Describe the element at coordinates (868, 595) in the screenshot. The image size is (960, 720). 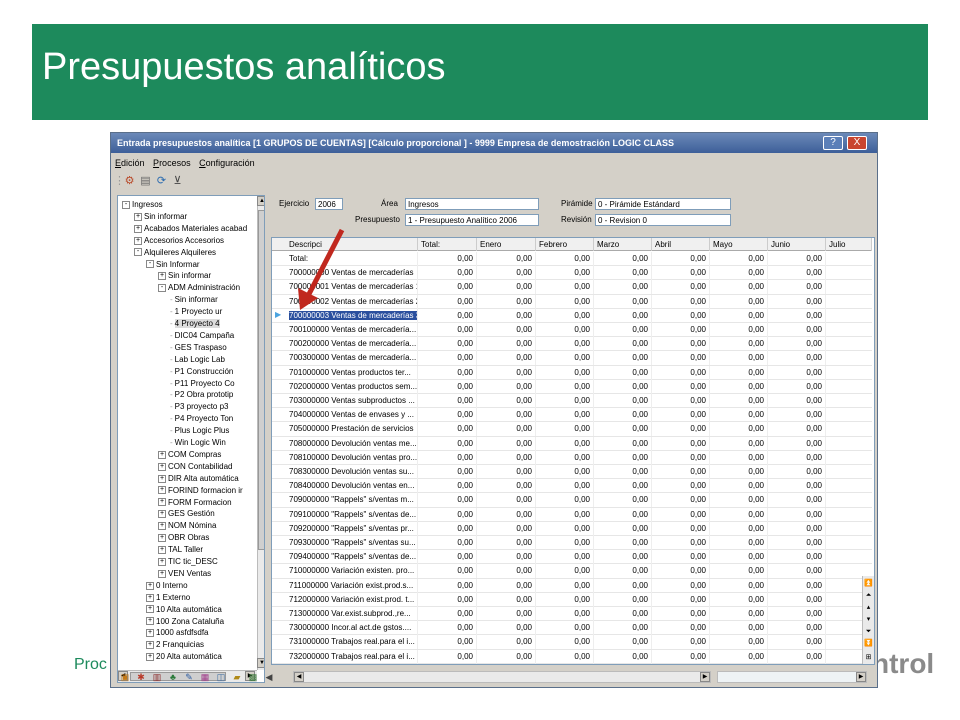
I see `page-up-icon: ⏶` at that location.